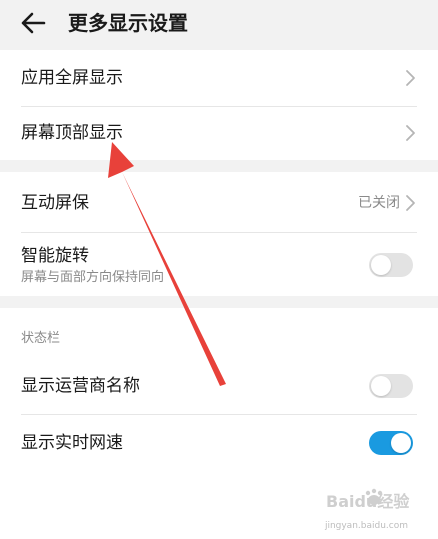 The width and height of the screenshot is (438, 539). What do you see at coordinates (80, 386) in the screenshot?
I see `row-label: 显示运营商名称` at bounding box center [80, 386].